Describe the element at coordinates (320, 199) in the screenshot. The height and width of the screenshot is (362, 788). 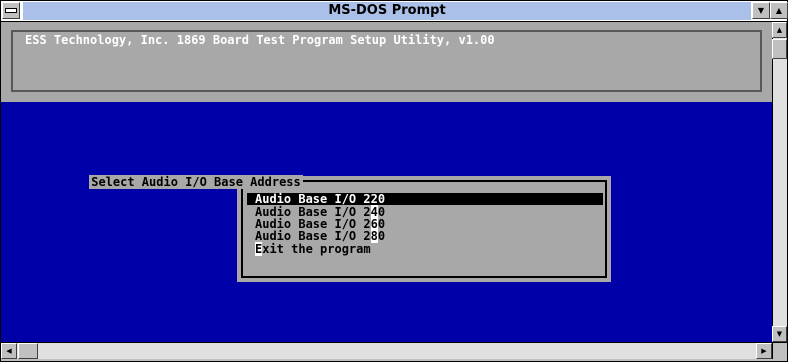
I see `menu-item-label: Audio Base I/O 220` at that location.